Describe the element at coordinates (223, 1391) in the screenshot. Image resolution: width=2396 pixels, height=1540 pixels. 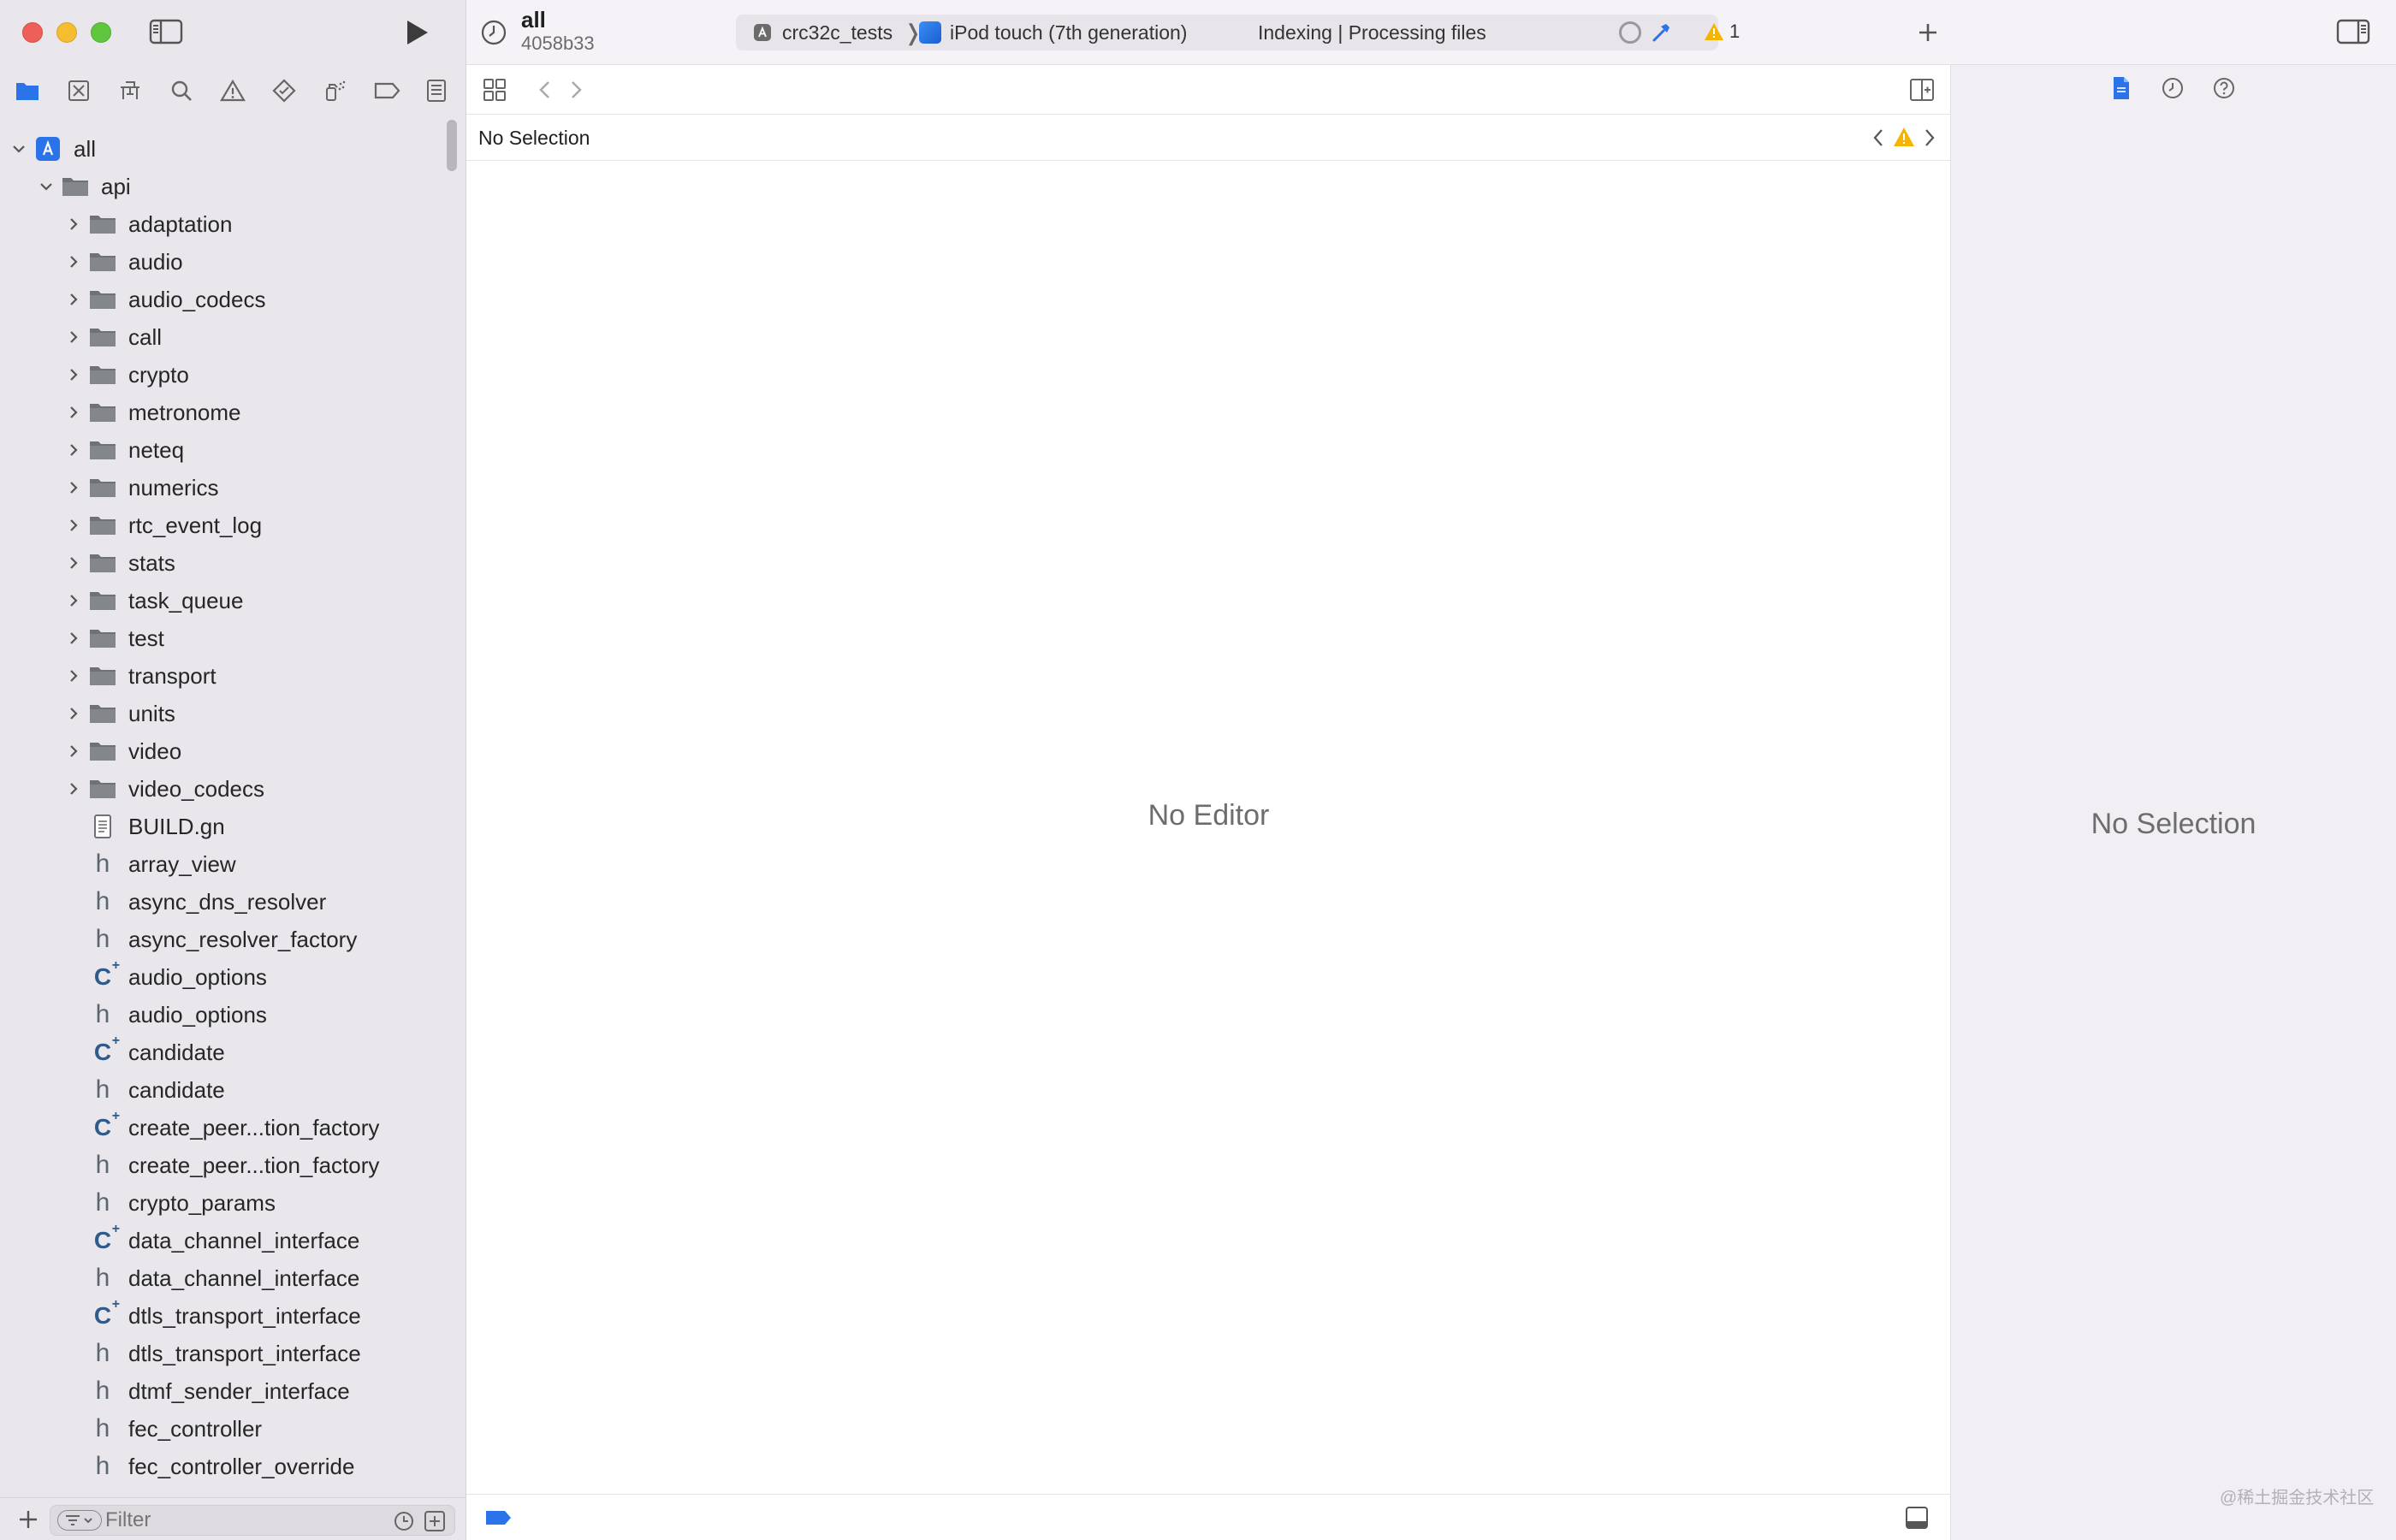
I see `tree-file-row: h dtmf_sender_interface` at that location.